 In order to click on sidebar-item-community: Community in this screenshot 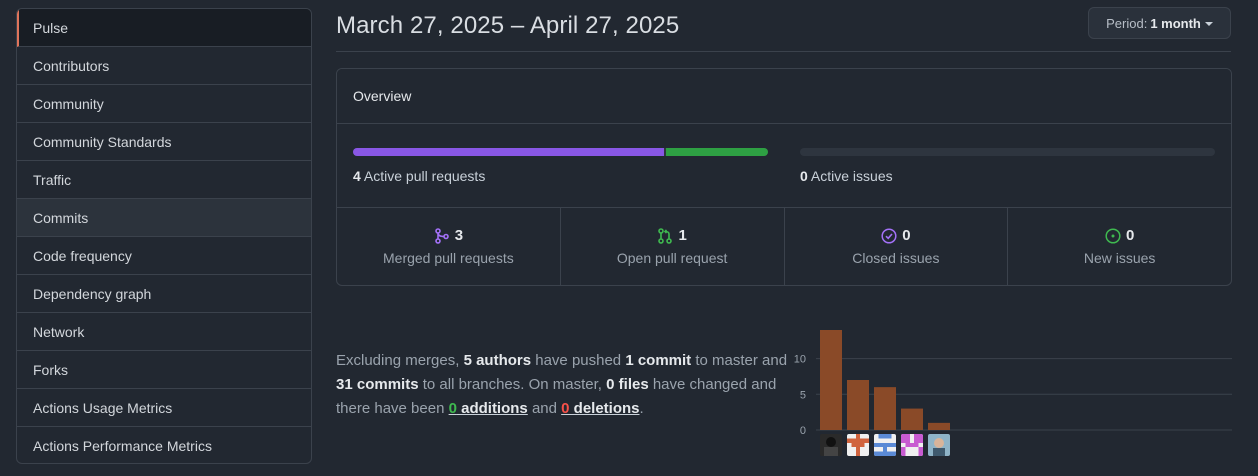, I will do `click(164, 104)`.